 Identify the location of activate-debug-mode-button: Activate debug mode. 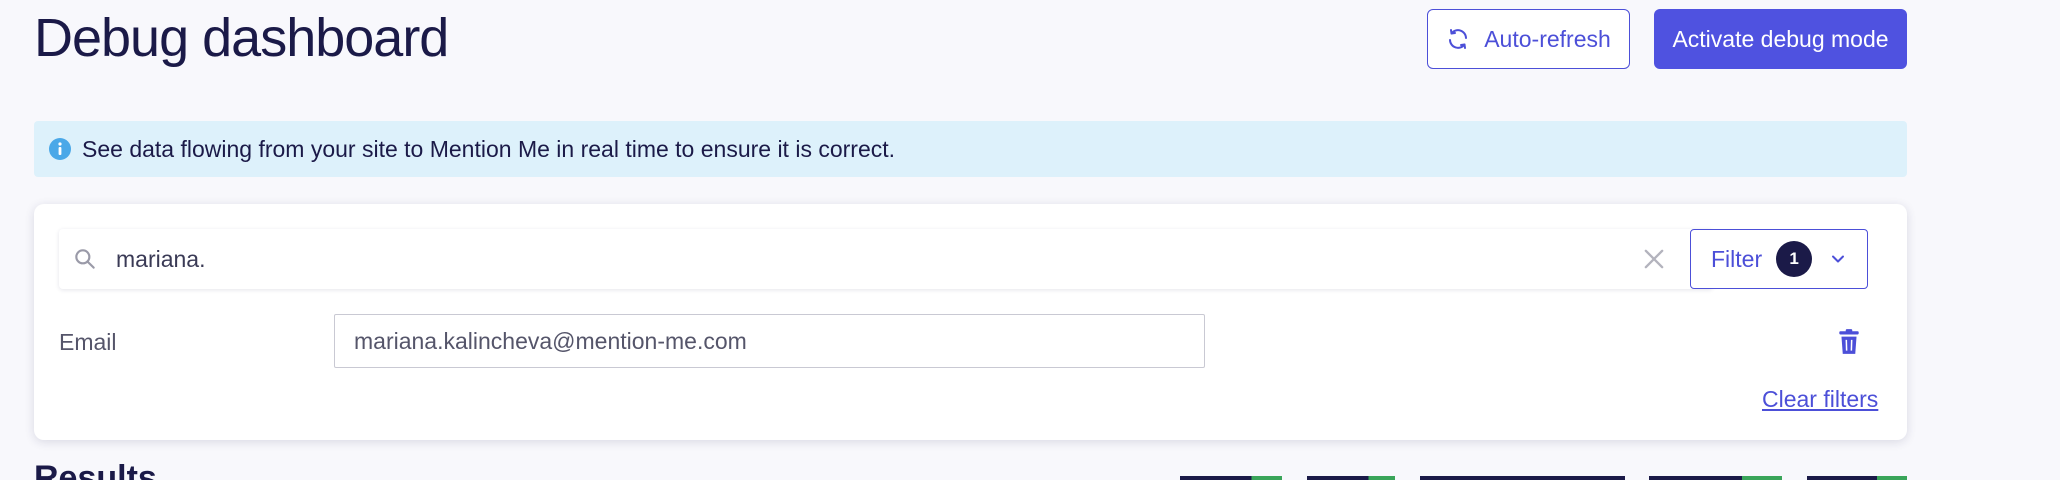
(1780, 39).